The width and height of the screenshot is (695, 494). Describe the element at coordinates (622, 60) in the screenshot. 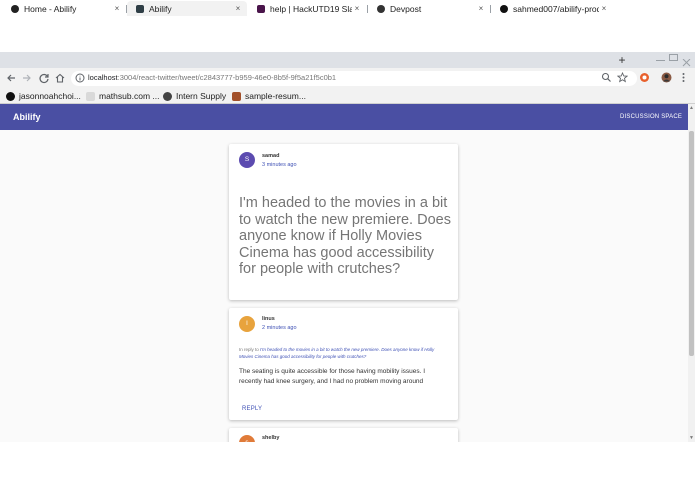

I see `new-tab-button: +` at that location.